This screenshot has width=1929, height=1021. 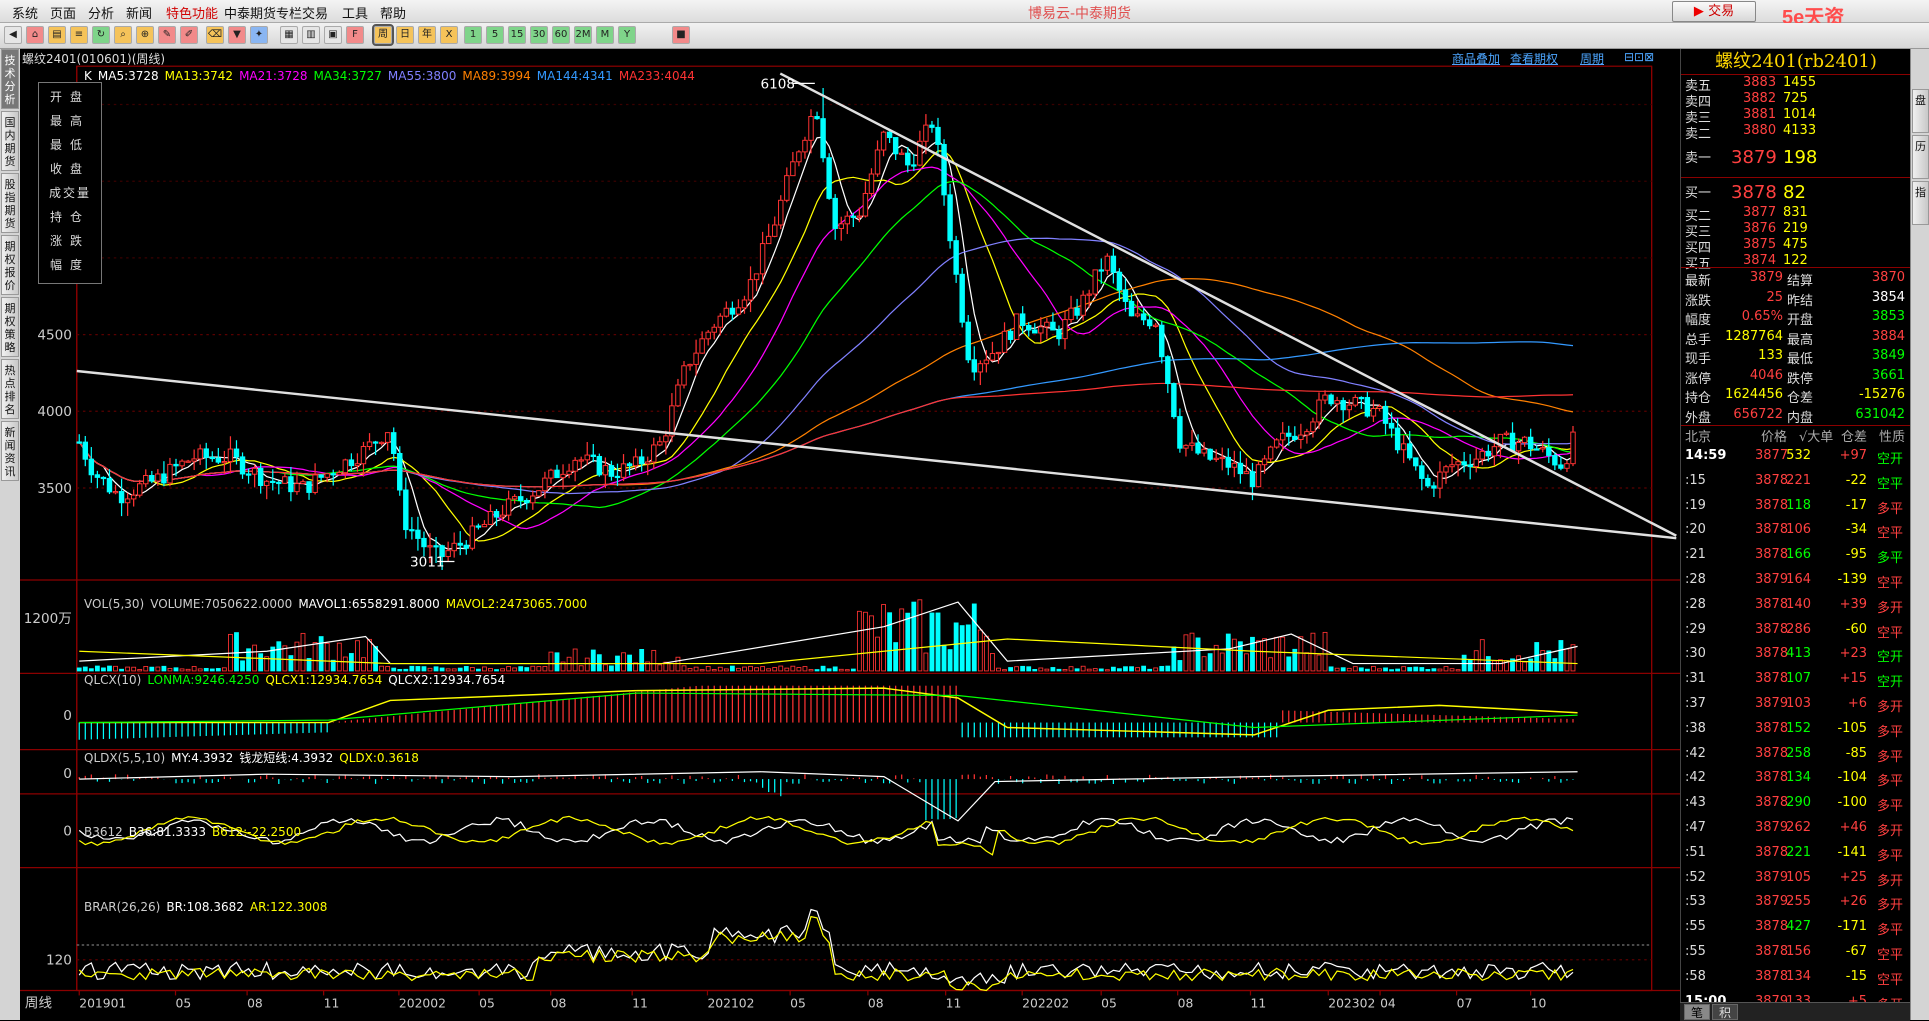 What do you see at coordinates (1796, 804) in the screenshot?
I see `tick-row: :43 3878 290 -100 多平` at bounding box center [1796, 804].